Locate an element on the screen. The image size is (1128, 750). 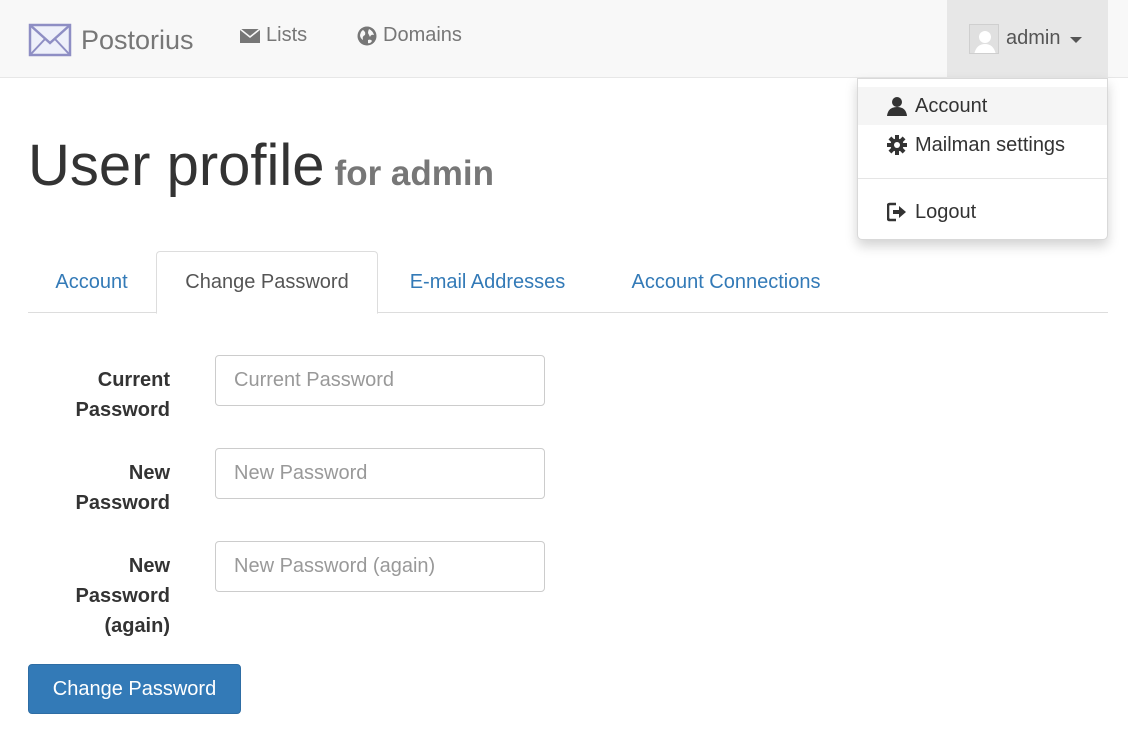
tab-email-addresses: E-mail Addresses is located at coordinates (487, 282).